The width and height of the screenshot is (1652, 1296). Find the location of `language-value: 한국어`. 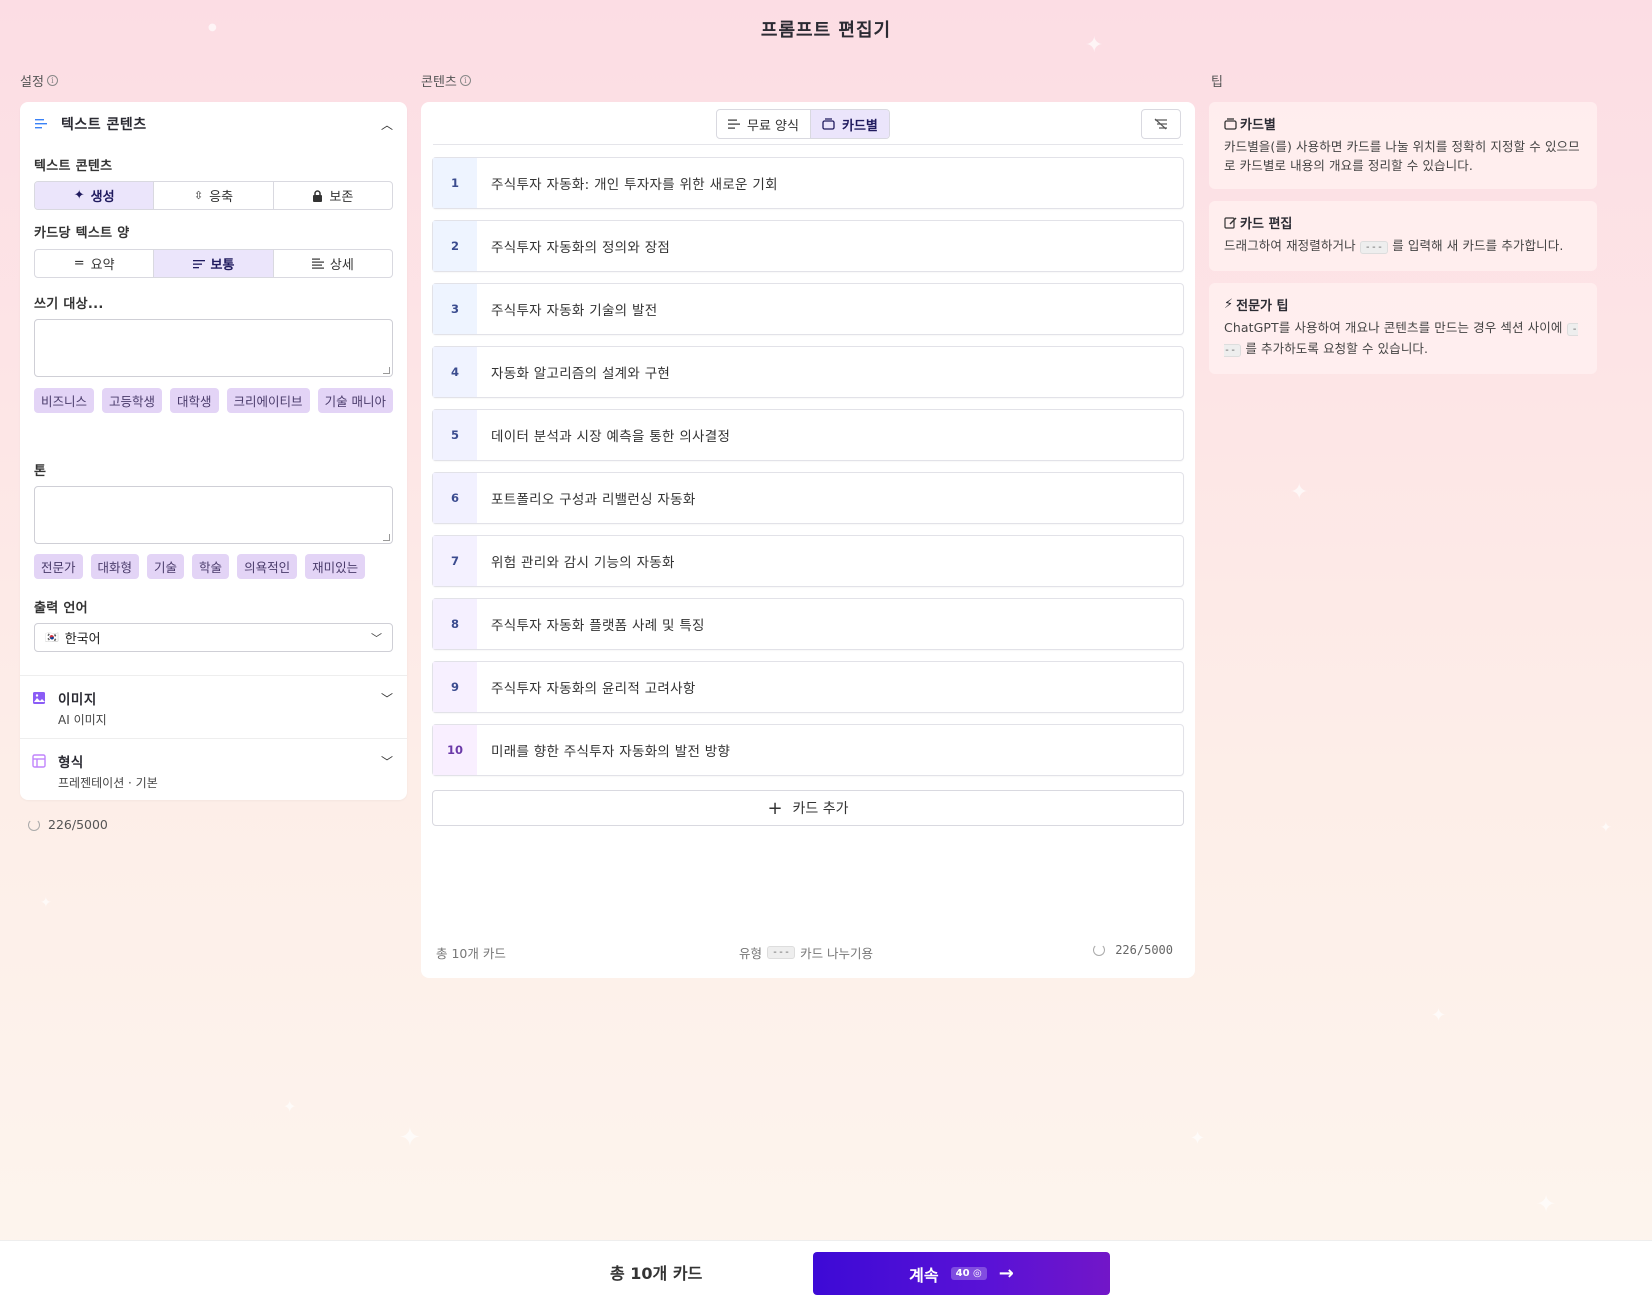

language-value: 한국어 is located at coordinates (82, 639).